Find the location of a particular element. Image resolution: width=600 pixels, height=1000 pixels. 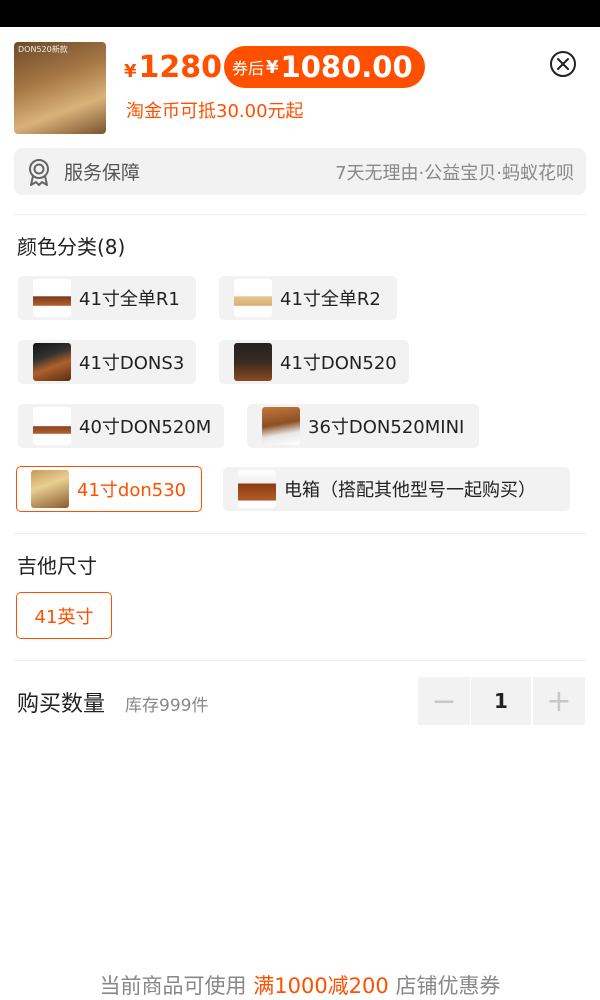

option-label: 41寸don530 is located at coordinates (132, 490).